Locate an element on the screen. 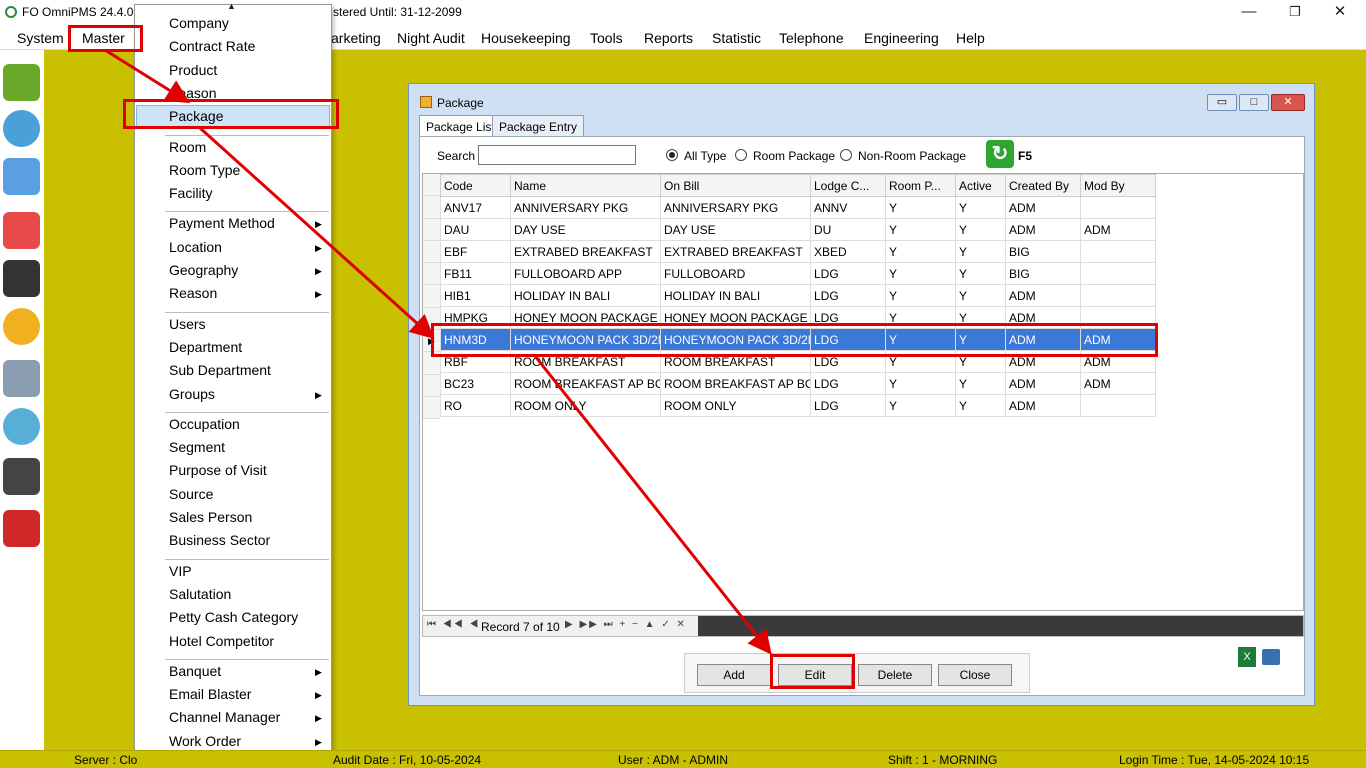 This screenshot has height=768, width=1366. menu-item-petty-cash-category: Petty Cash Category is located at coordinates (233, 617).